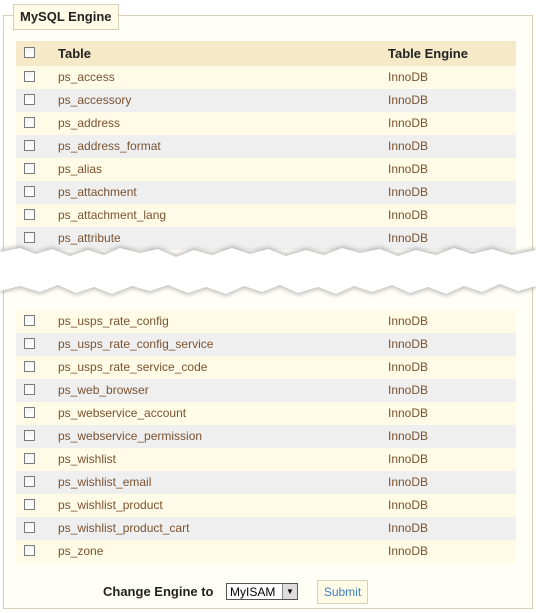 This screenshot has height=613, width=536. Describe the element at coordinates (266, 123) in the screenshot. I see `table-row: ps_address InnoDB` at that location.